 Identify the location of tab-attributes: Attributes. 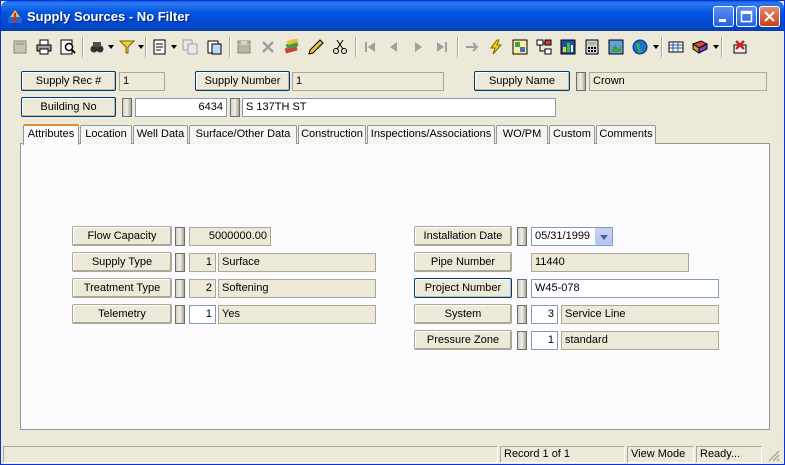
(51, 134).